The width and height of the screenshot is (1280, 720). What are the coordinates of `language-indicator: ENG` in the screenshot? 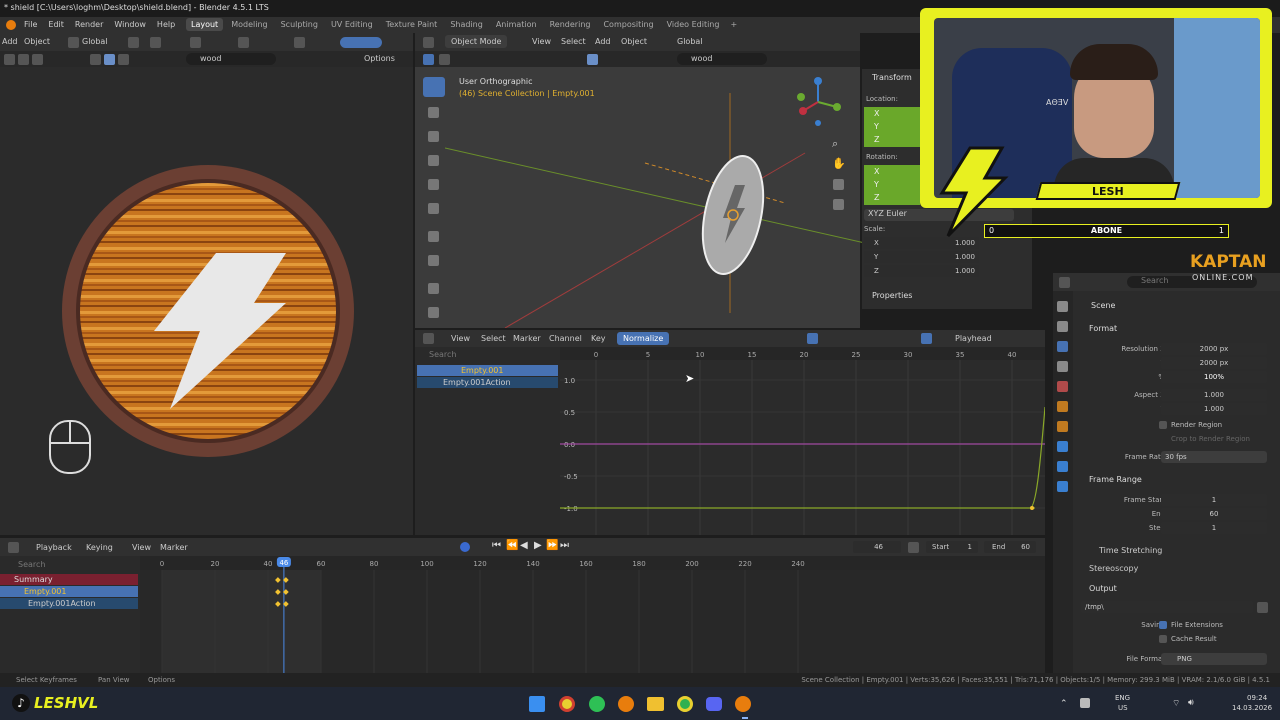 It's located at (1122, 698).